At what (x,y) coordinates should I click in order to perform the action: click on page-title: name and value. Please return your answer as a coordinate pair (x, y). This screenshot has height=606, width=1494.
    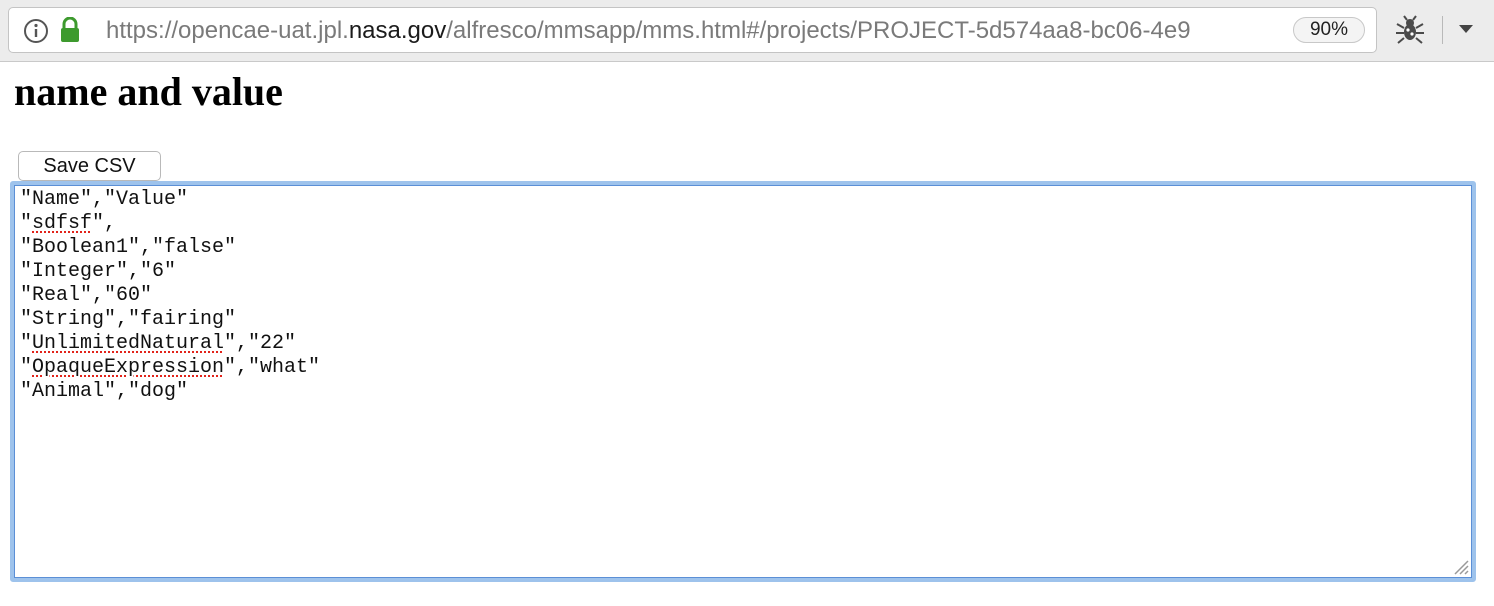
    Looking at the image, I should click on (148, 91).